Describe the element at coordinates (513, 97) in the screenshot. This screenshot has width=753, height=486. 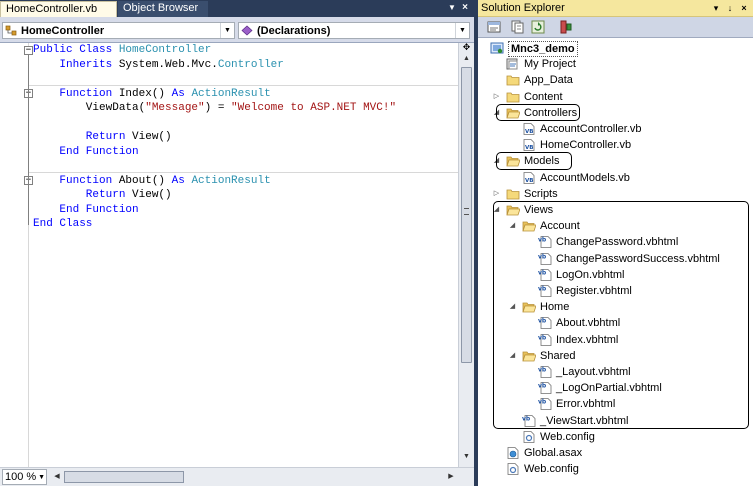
I see `folder-icon` at that location.